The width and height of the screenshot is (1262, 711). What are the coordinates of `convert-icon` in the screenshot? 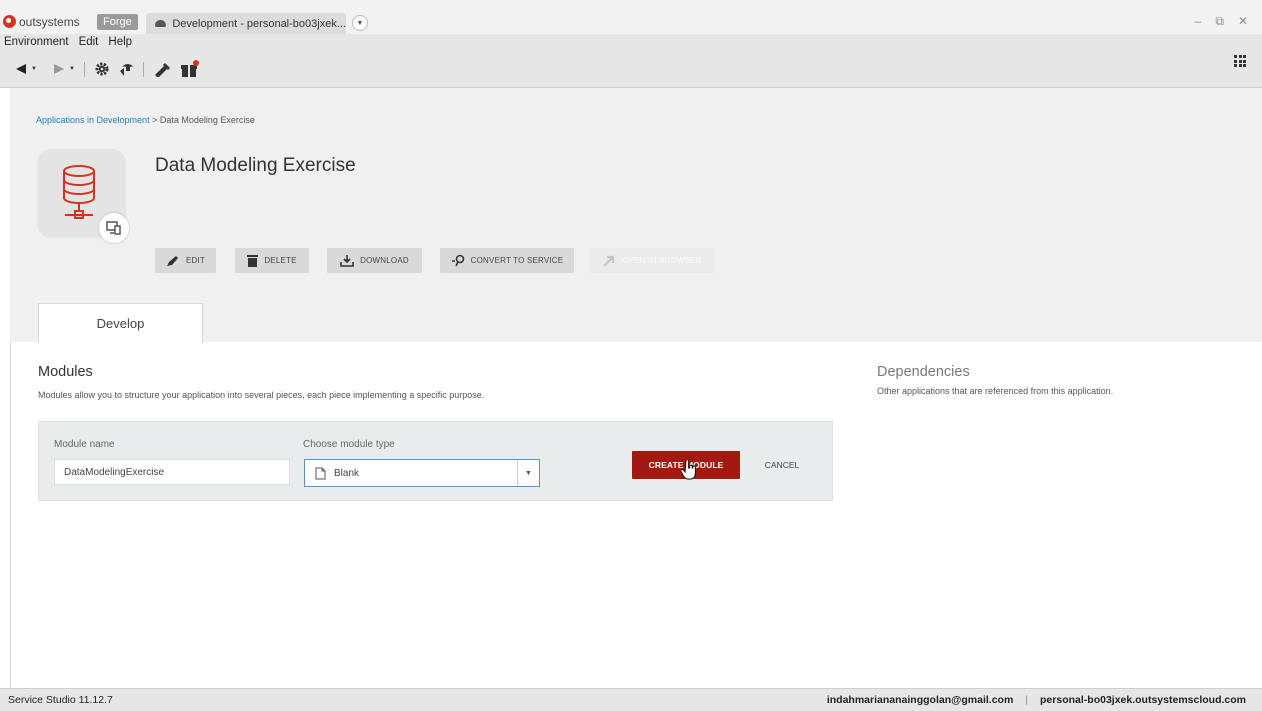 It's located at (457, 260).